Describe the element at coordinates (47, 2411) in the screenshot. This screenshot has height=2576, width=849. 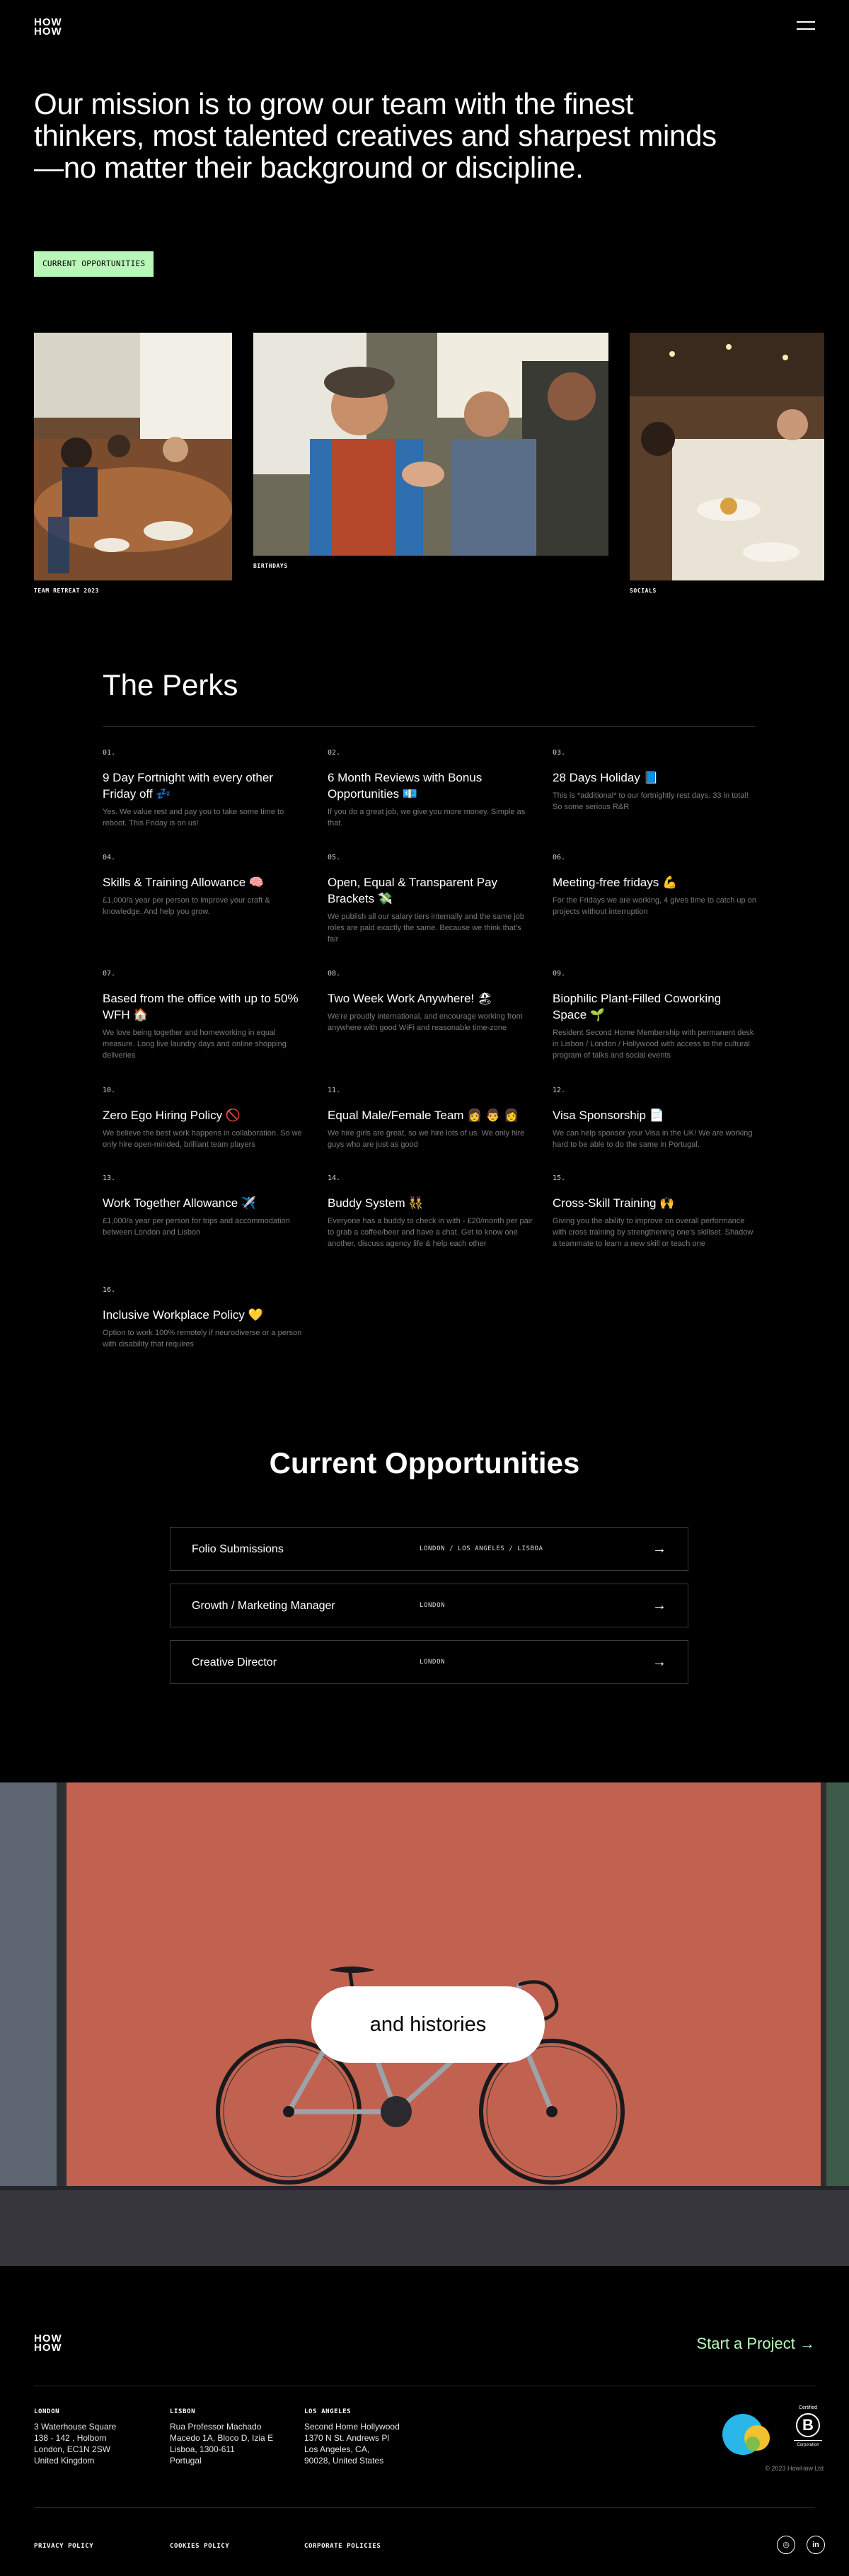
I see `office-city: LONDON` at that location.